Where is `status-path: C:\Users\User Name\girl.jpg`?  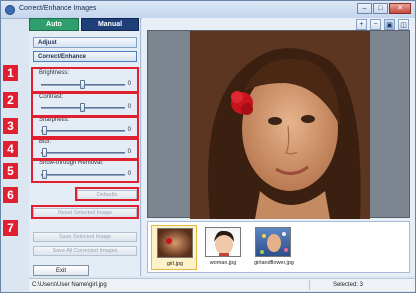 status-path: C:\Users\User Name\girl.jpg is located at coordinates (69, 285).